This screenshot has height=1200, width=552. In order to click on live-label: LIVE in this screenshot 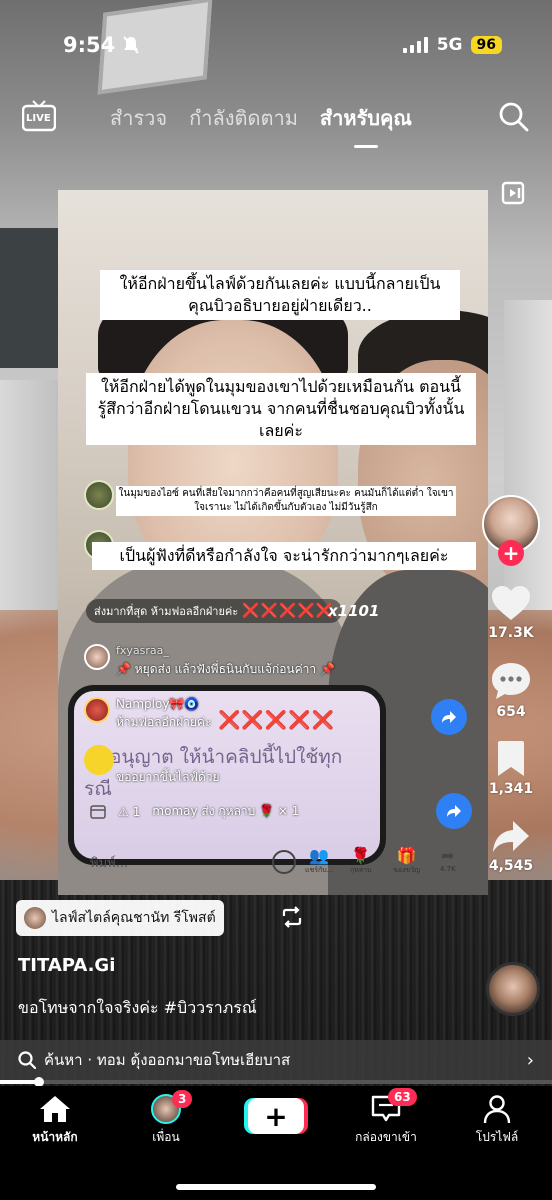, I will do `click(38, 118)`.